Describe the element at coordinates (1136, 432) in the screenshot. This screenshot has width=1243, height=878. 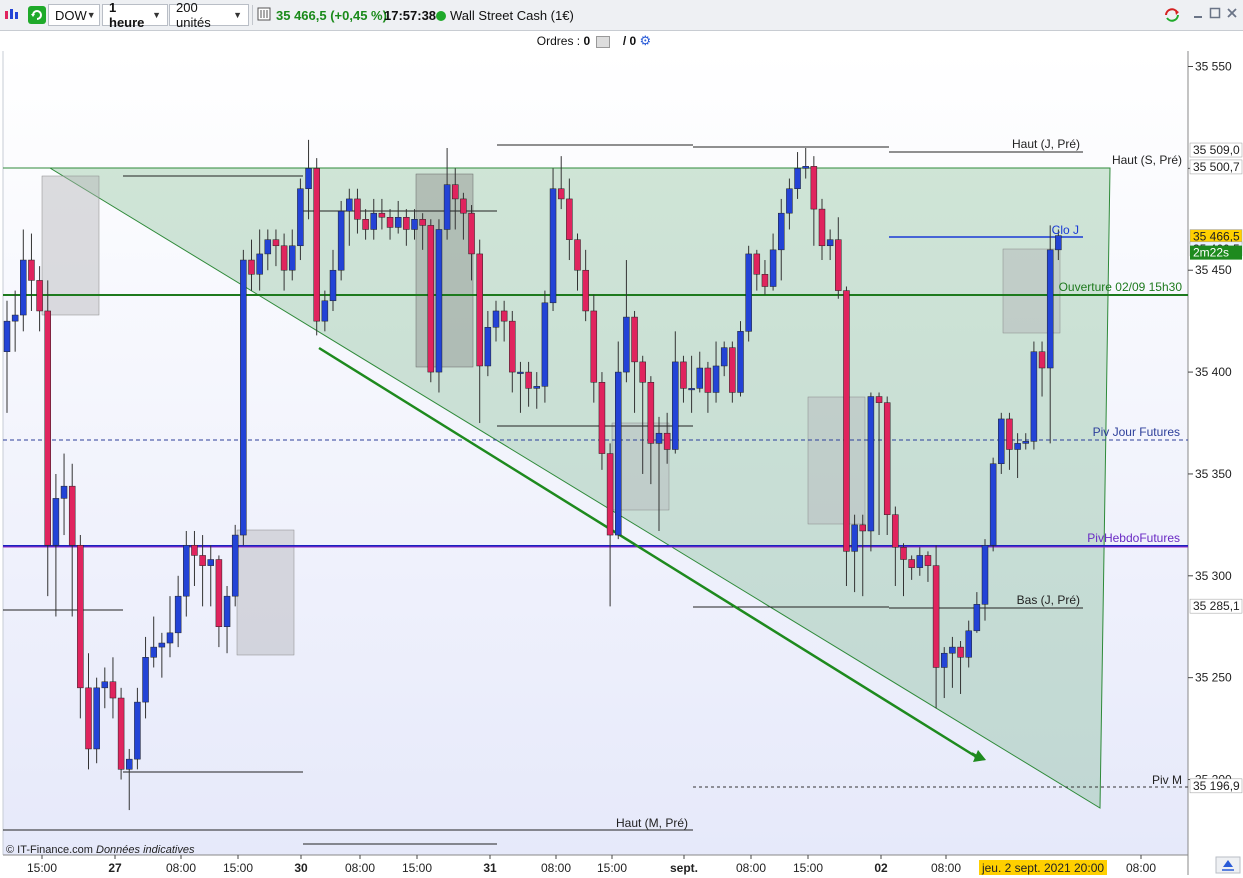
I see `piv-jour-label: Piv Jour Futures` at that location.